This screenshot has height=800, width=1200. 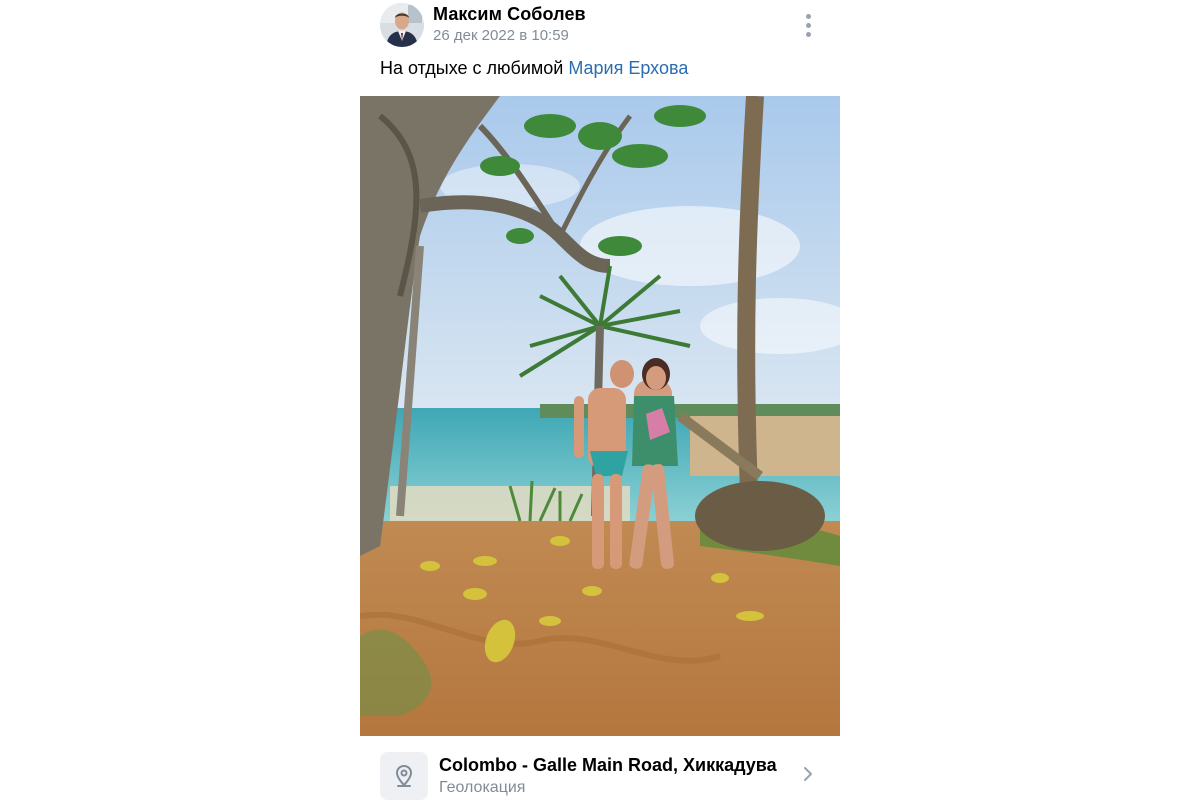 I want to click on author-avatar, so click(x=402, y=25).